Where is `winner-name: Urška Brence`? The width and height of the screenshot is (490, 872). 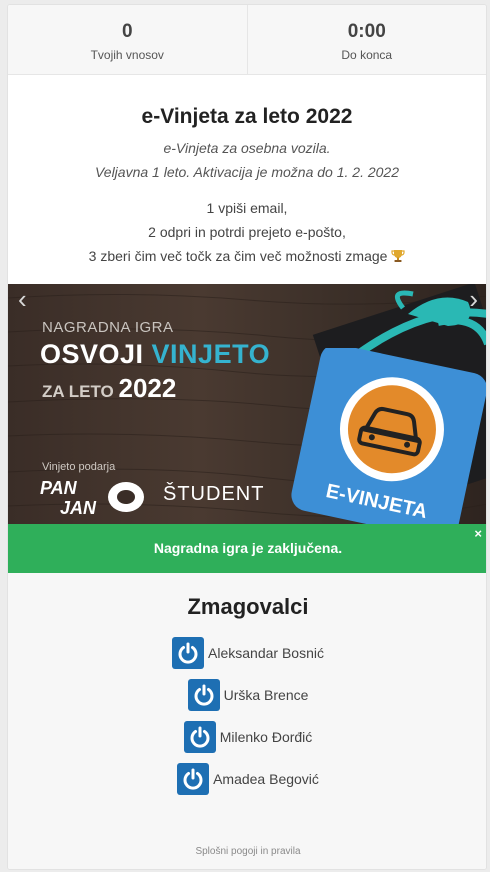 winner-name: Urška Brence is located at coordinates (266, 695).